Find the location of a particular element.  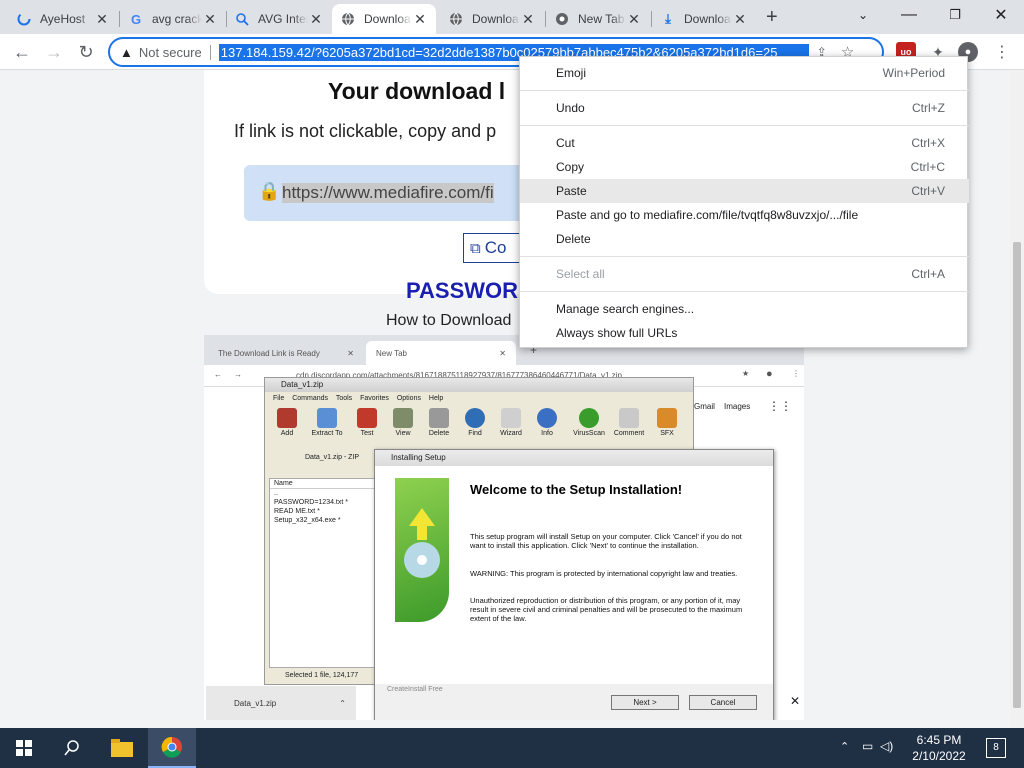

menu-item-copy: Copy Ctrl+C is located at coordinates (744, 167).